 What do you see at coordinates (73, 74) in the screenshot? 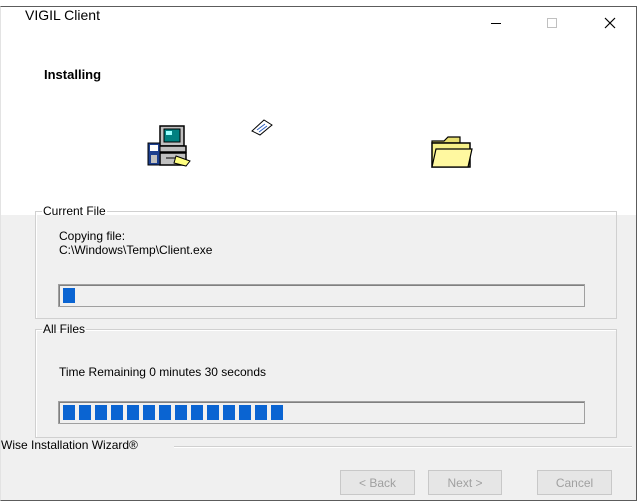
I see `page-title: Installing` at bounding box center [73, 74].